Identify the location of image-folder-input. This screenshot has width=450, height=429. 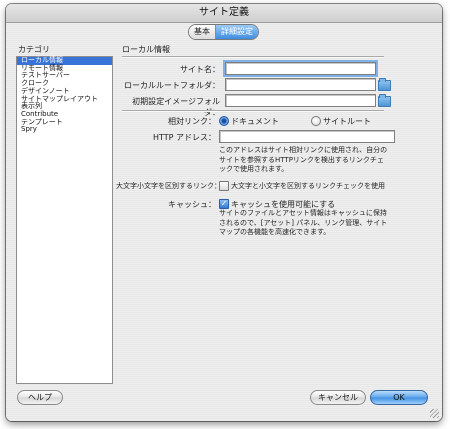
(300, 100).